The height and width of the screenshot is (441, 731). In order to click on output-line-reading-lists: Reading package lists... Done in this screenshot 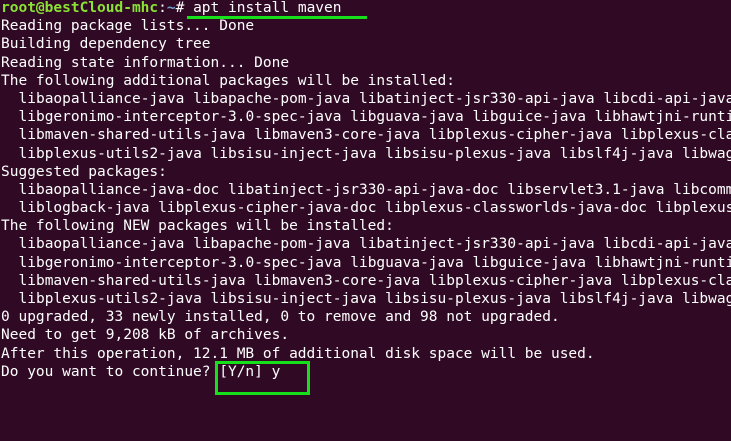, I will do `click(128, 26)`.